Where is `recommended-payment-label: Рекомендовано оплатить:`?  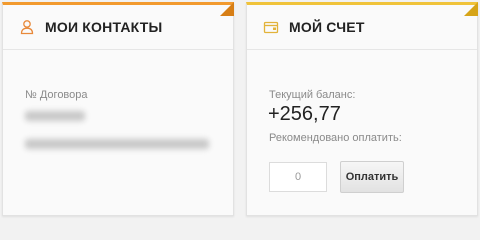
recommended-payment-label: Рекомендовано оплатить: is located at coordinates (335, 138).